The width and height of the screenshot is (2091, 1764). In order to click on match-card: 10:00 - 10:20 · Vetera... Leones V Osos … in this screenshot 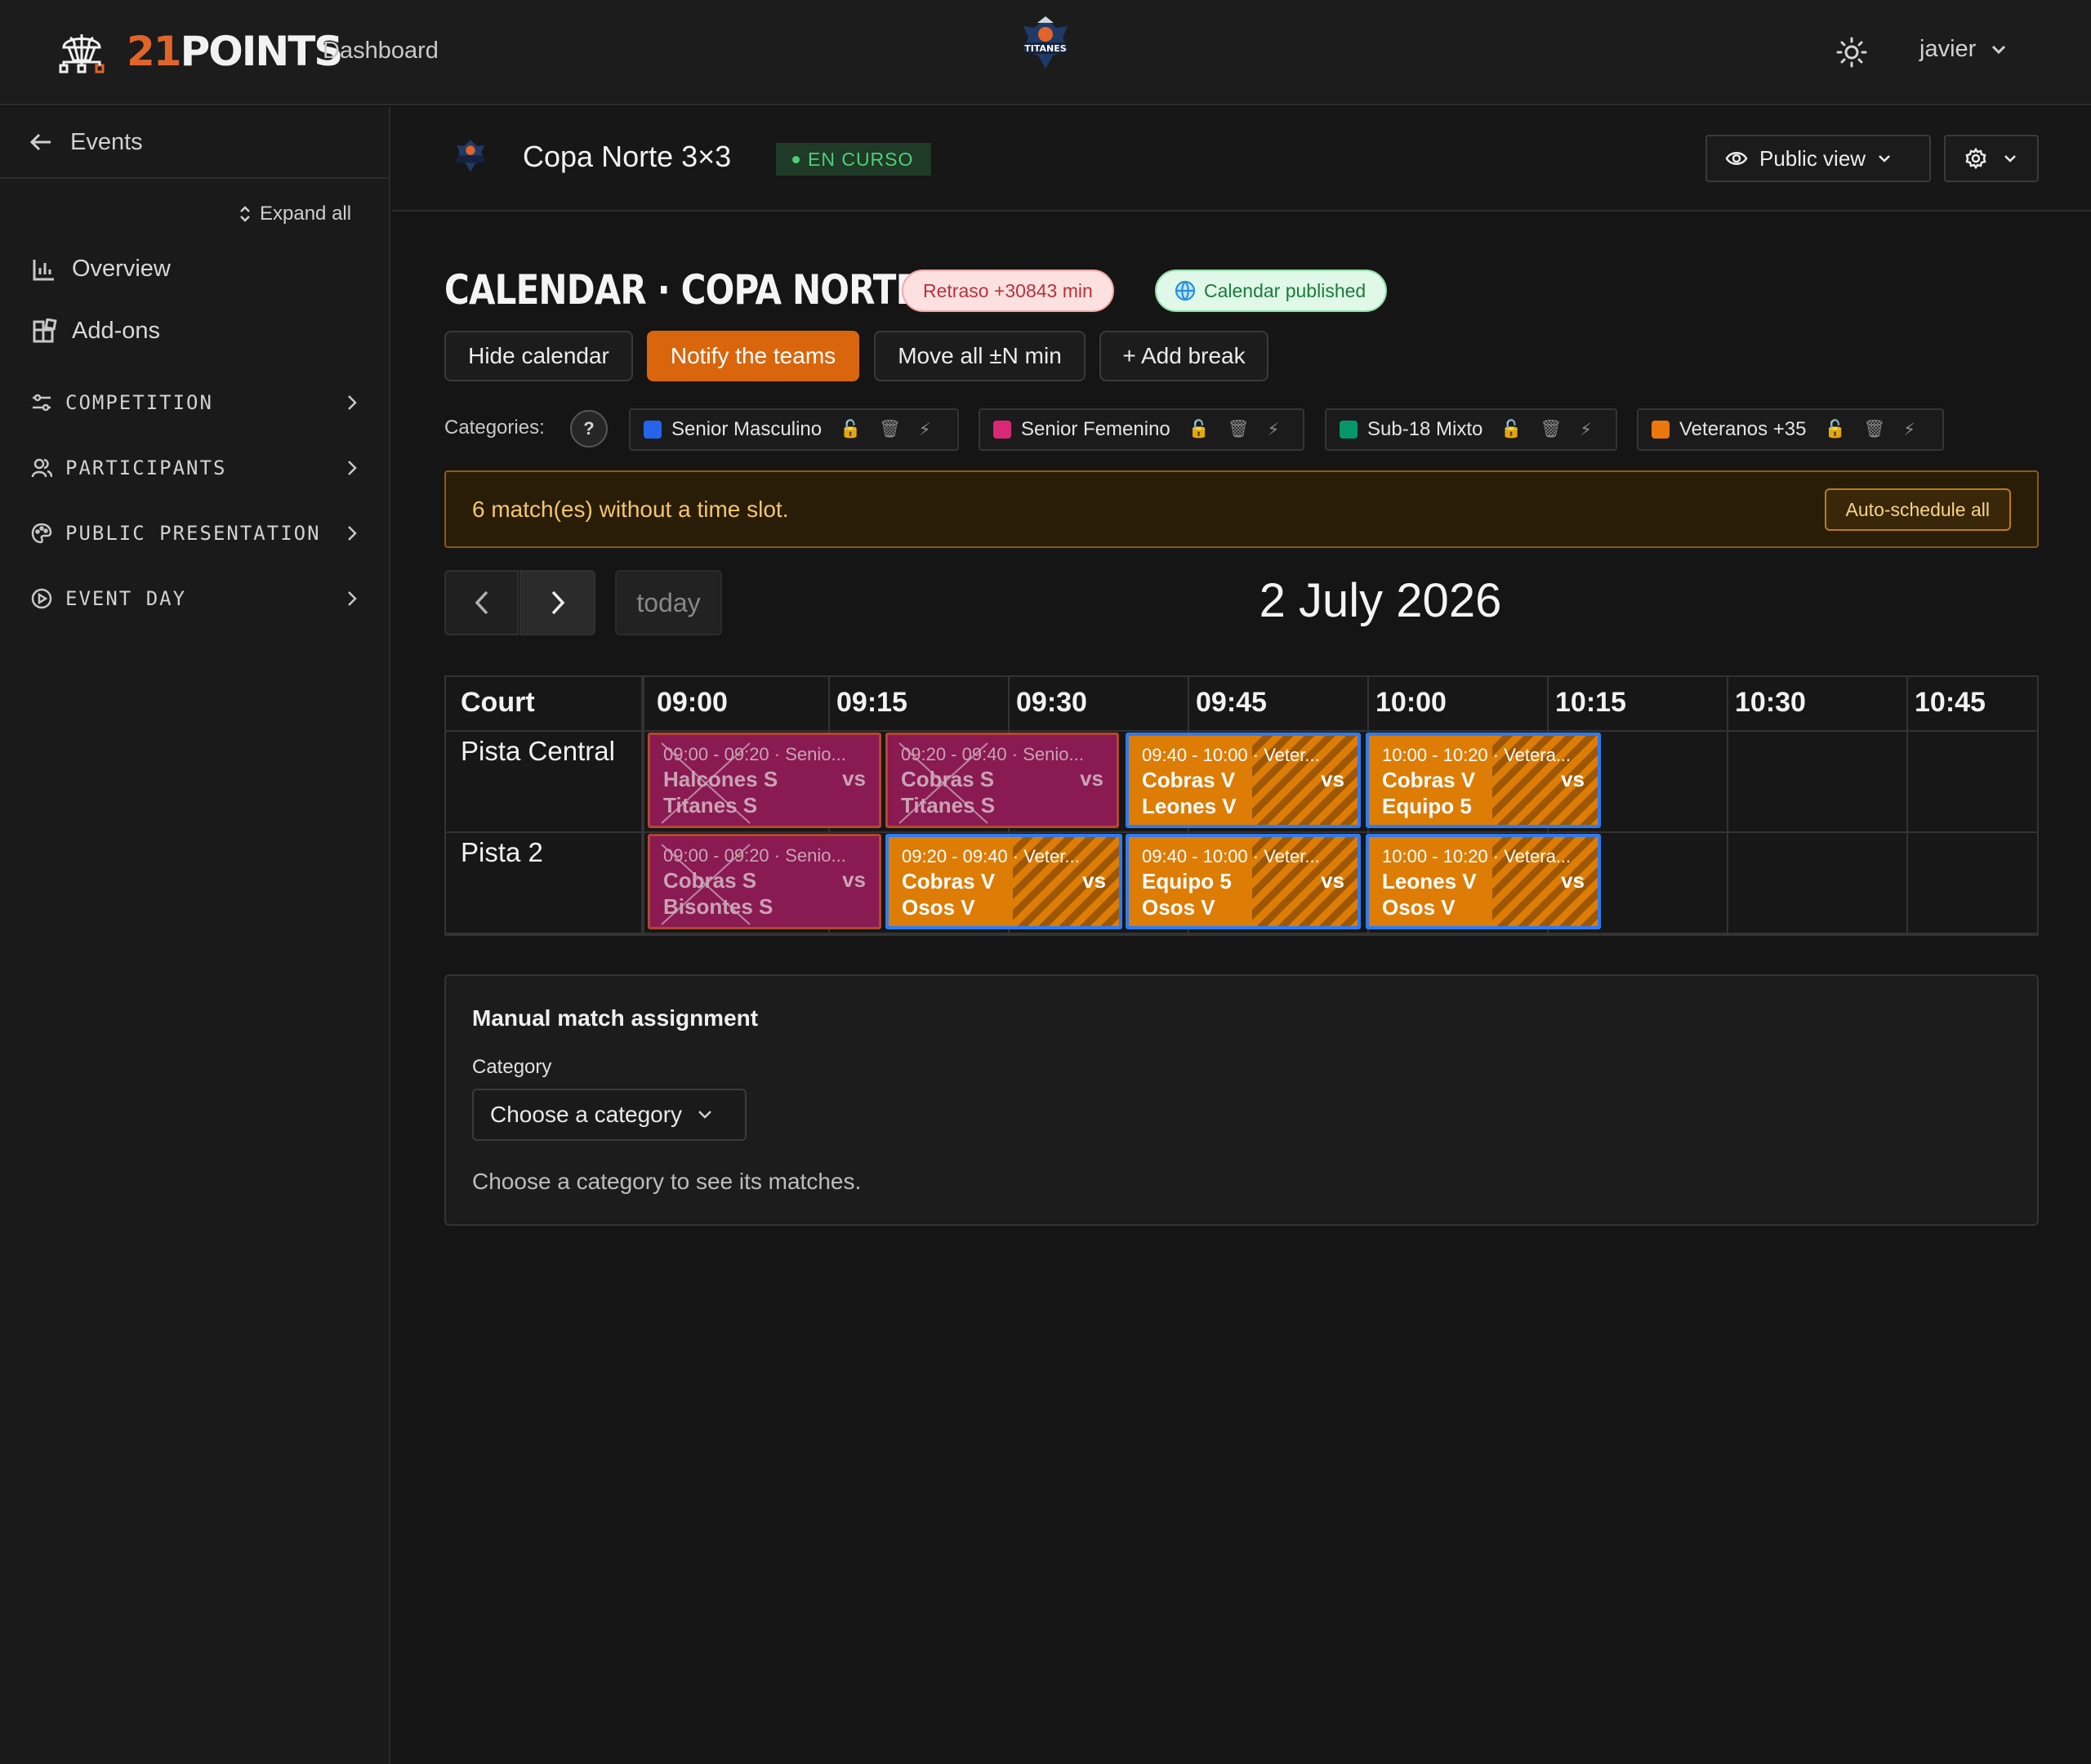, I will do `click(1483, 881)`.